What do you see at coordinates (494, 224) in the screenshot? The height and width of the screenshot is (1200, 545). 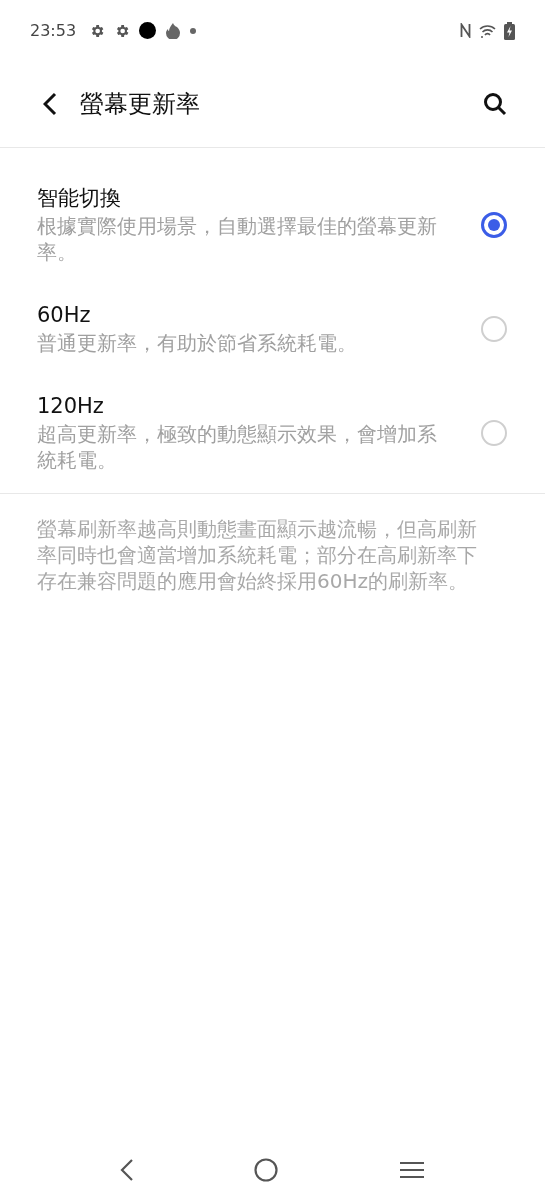 I see `radio-button` at bounding box center [494, 224].